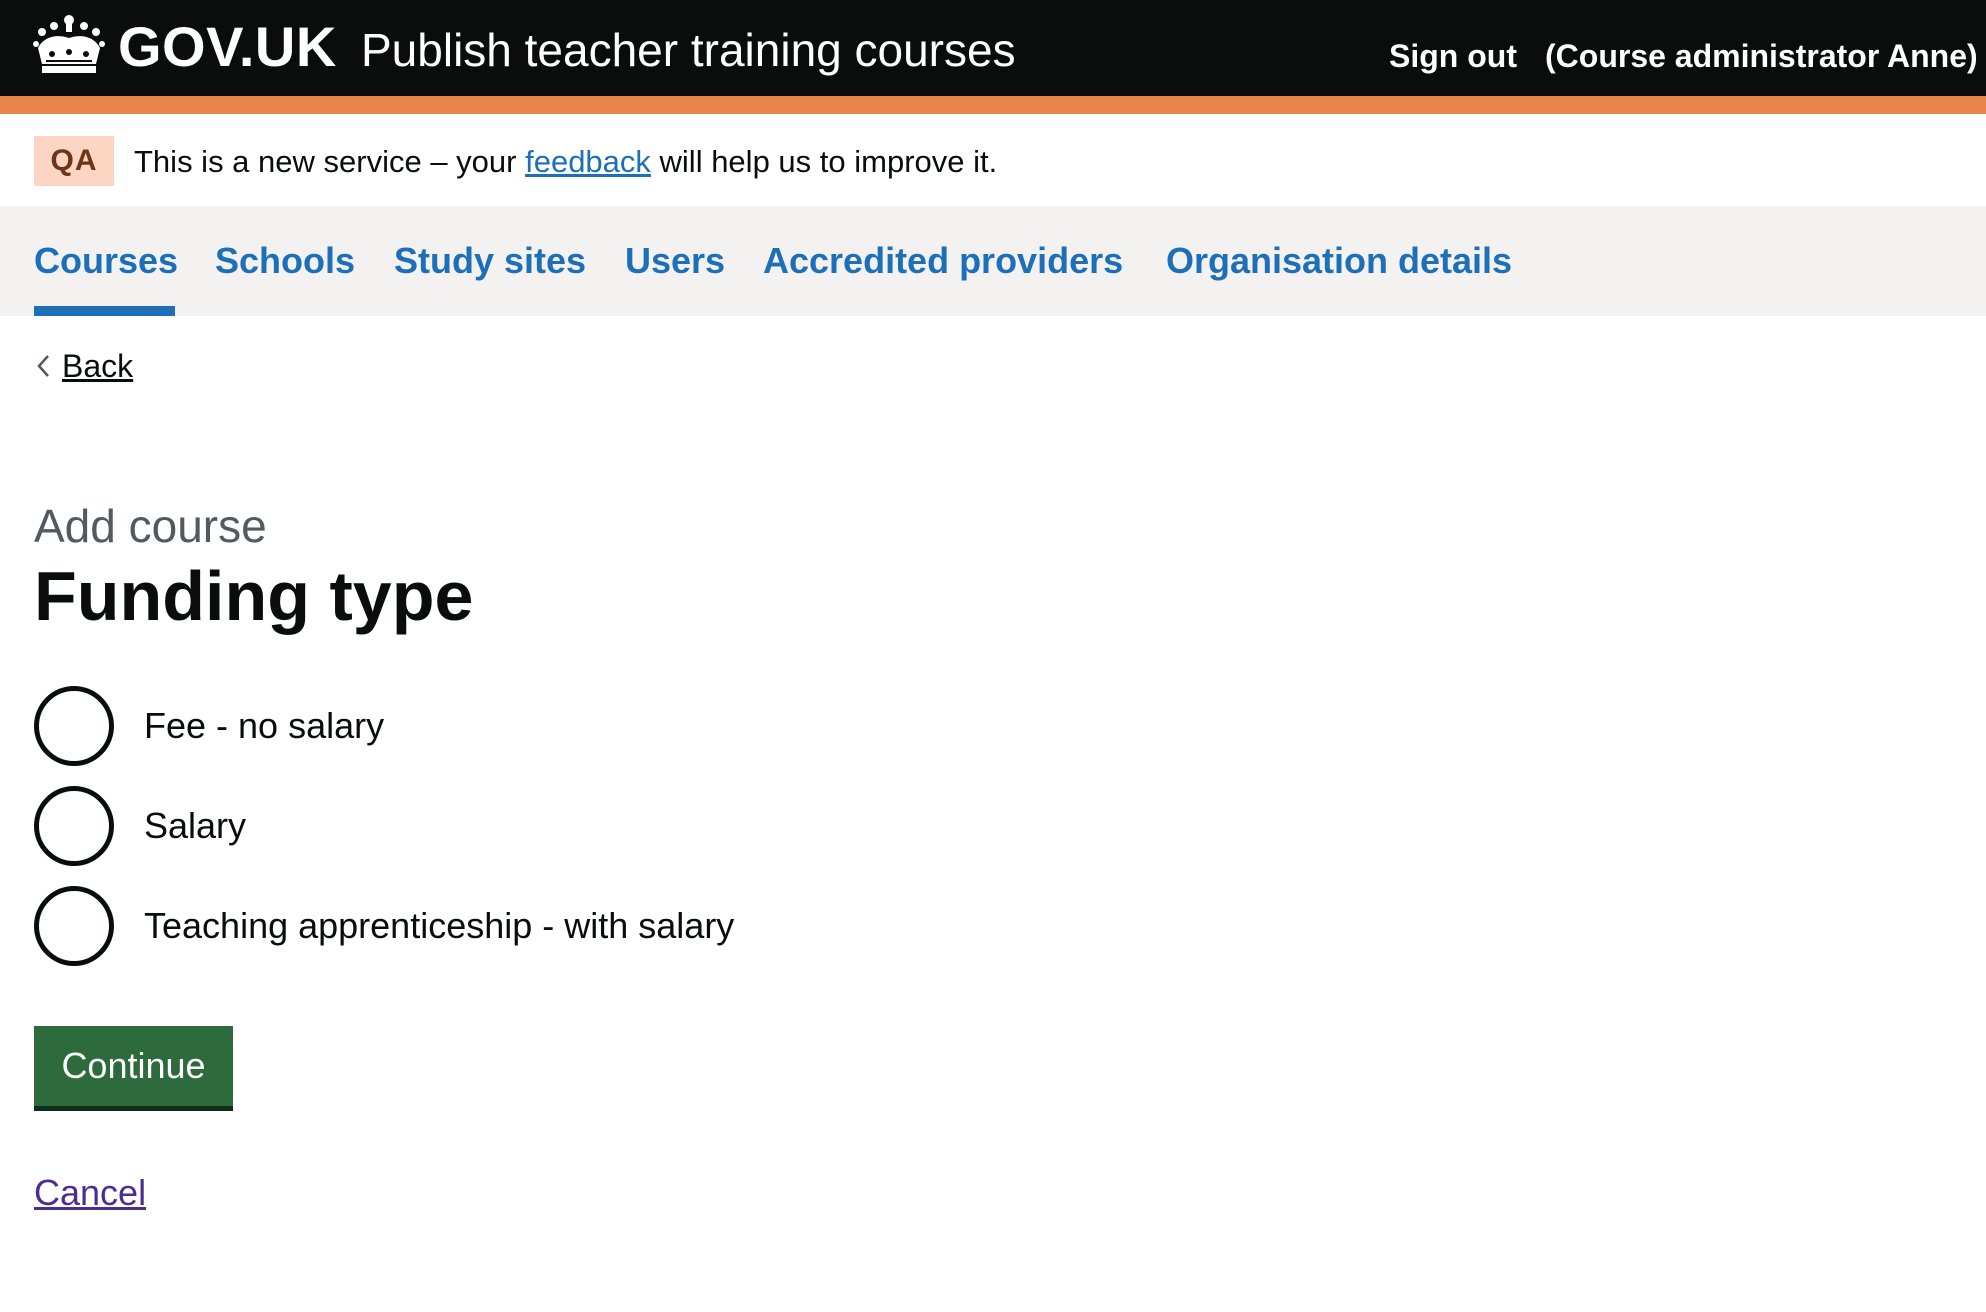 The width and height of the screenshot is (1986, 1312). Describe the element at coordinates (439, 926) in the screenshot. I see `radio-label: Teaching apprenticeship - with salary` at that location.